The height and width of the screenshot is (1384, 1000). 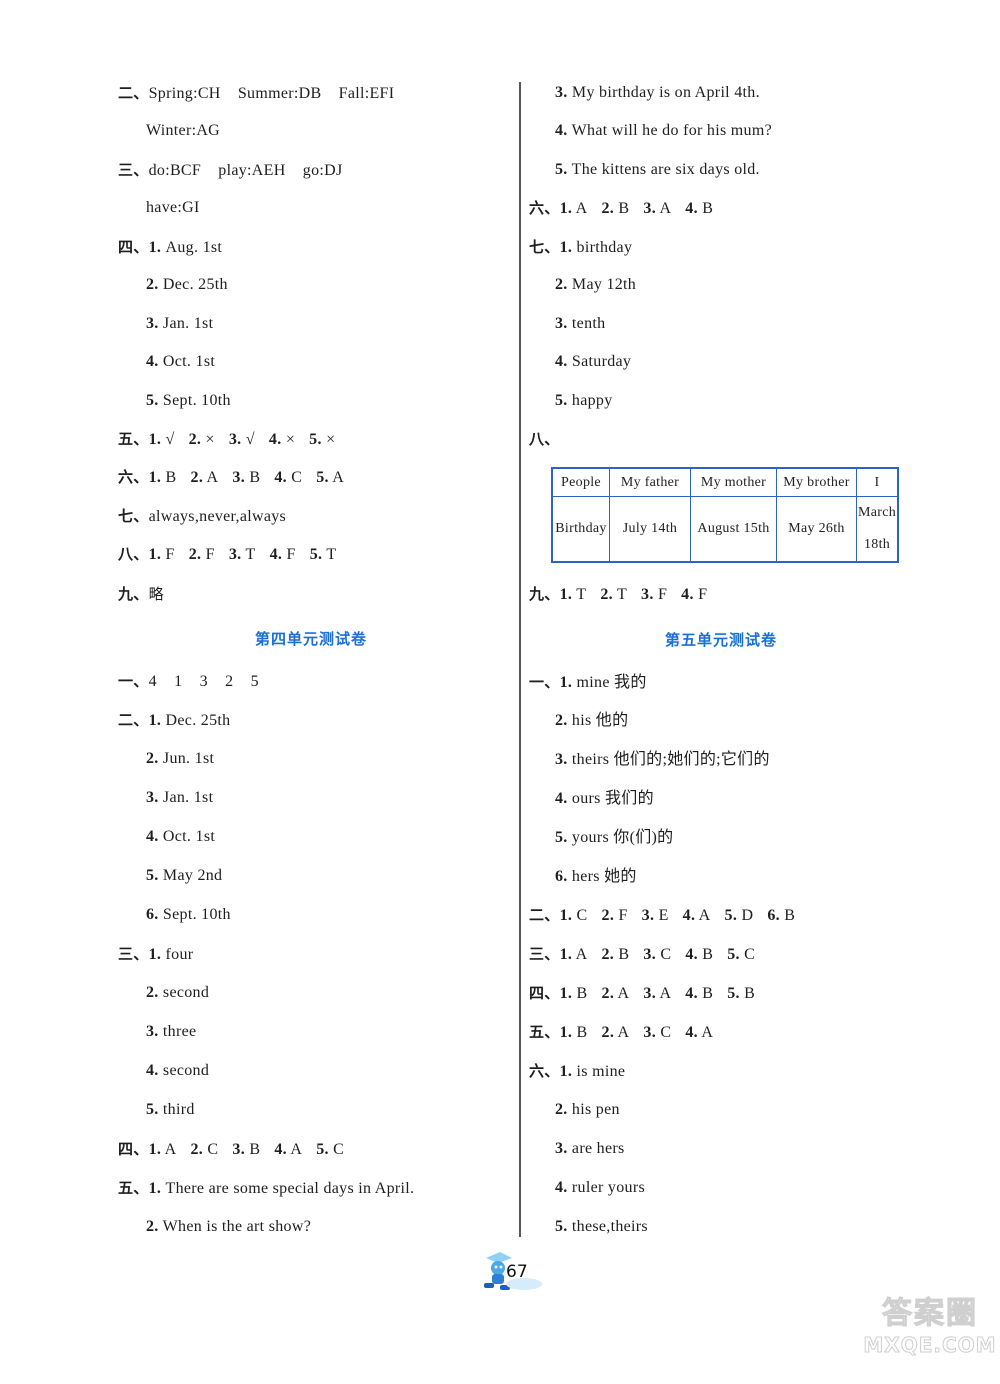 I want to click on answer-text: these,theirs, so click(x=609, y=1226).